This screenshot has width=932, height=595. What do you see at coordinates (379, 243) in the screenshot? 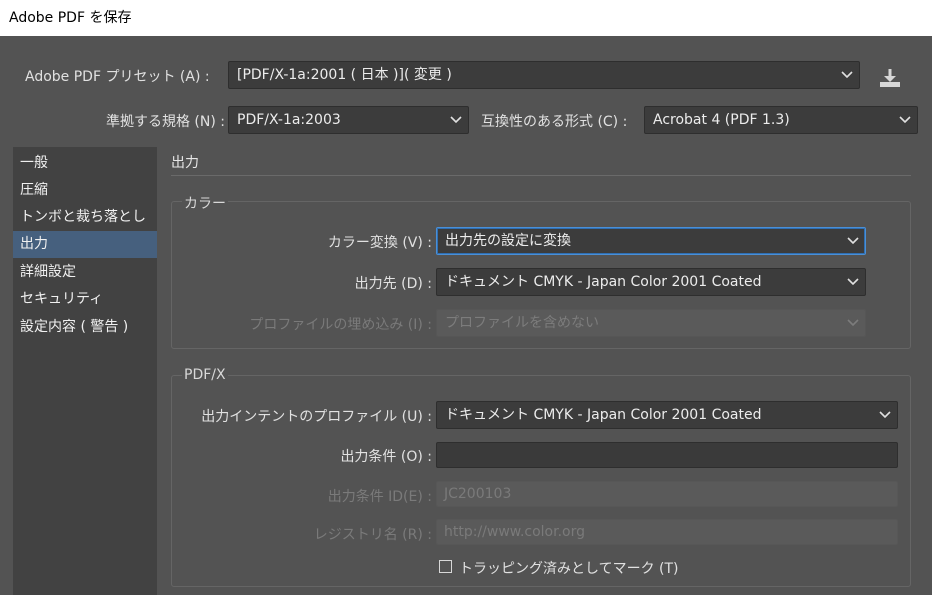
I see `color-conversion-label: カラー変換 (V) :` at bounding box center [379, 243].